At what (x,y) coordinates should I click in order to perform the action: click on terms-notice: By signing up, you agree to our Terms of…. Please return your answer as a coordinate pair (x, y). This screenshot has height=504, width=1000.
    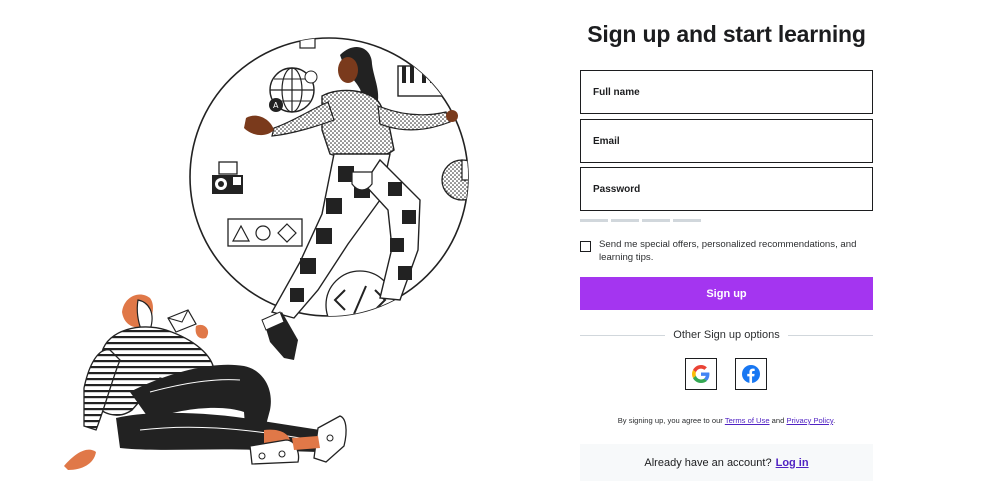
    Looking at the image, I should click on (726, 420).